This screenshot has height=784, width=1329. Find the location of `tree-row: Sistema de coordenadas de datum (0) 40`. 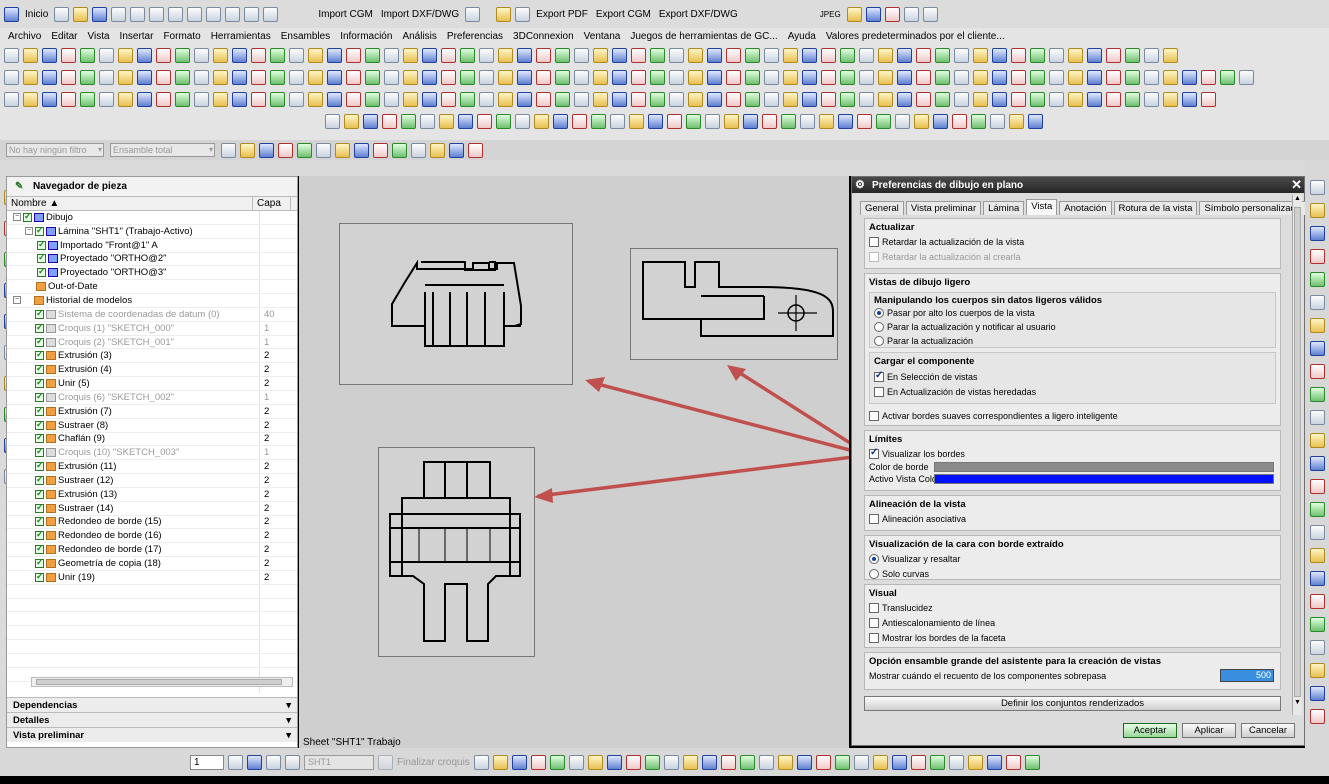

tree-row: Sistema de coordenadas de datum (0) 40 is located at coordinates (152, 314).